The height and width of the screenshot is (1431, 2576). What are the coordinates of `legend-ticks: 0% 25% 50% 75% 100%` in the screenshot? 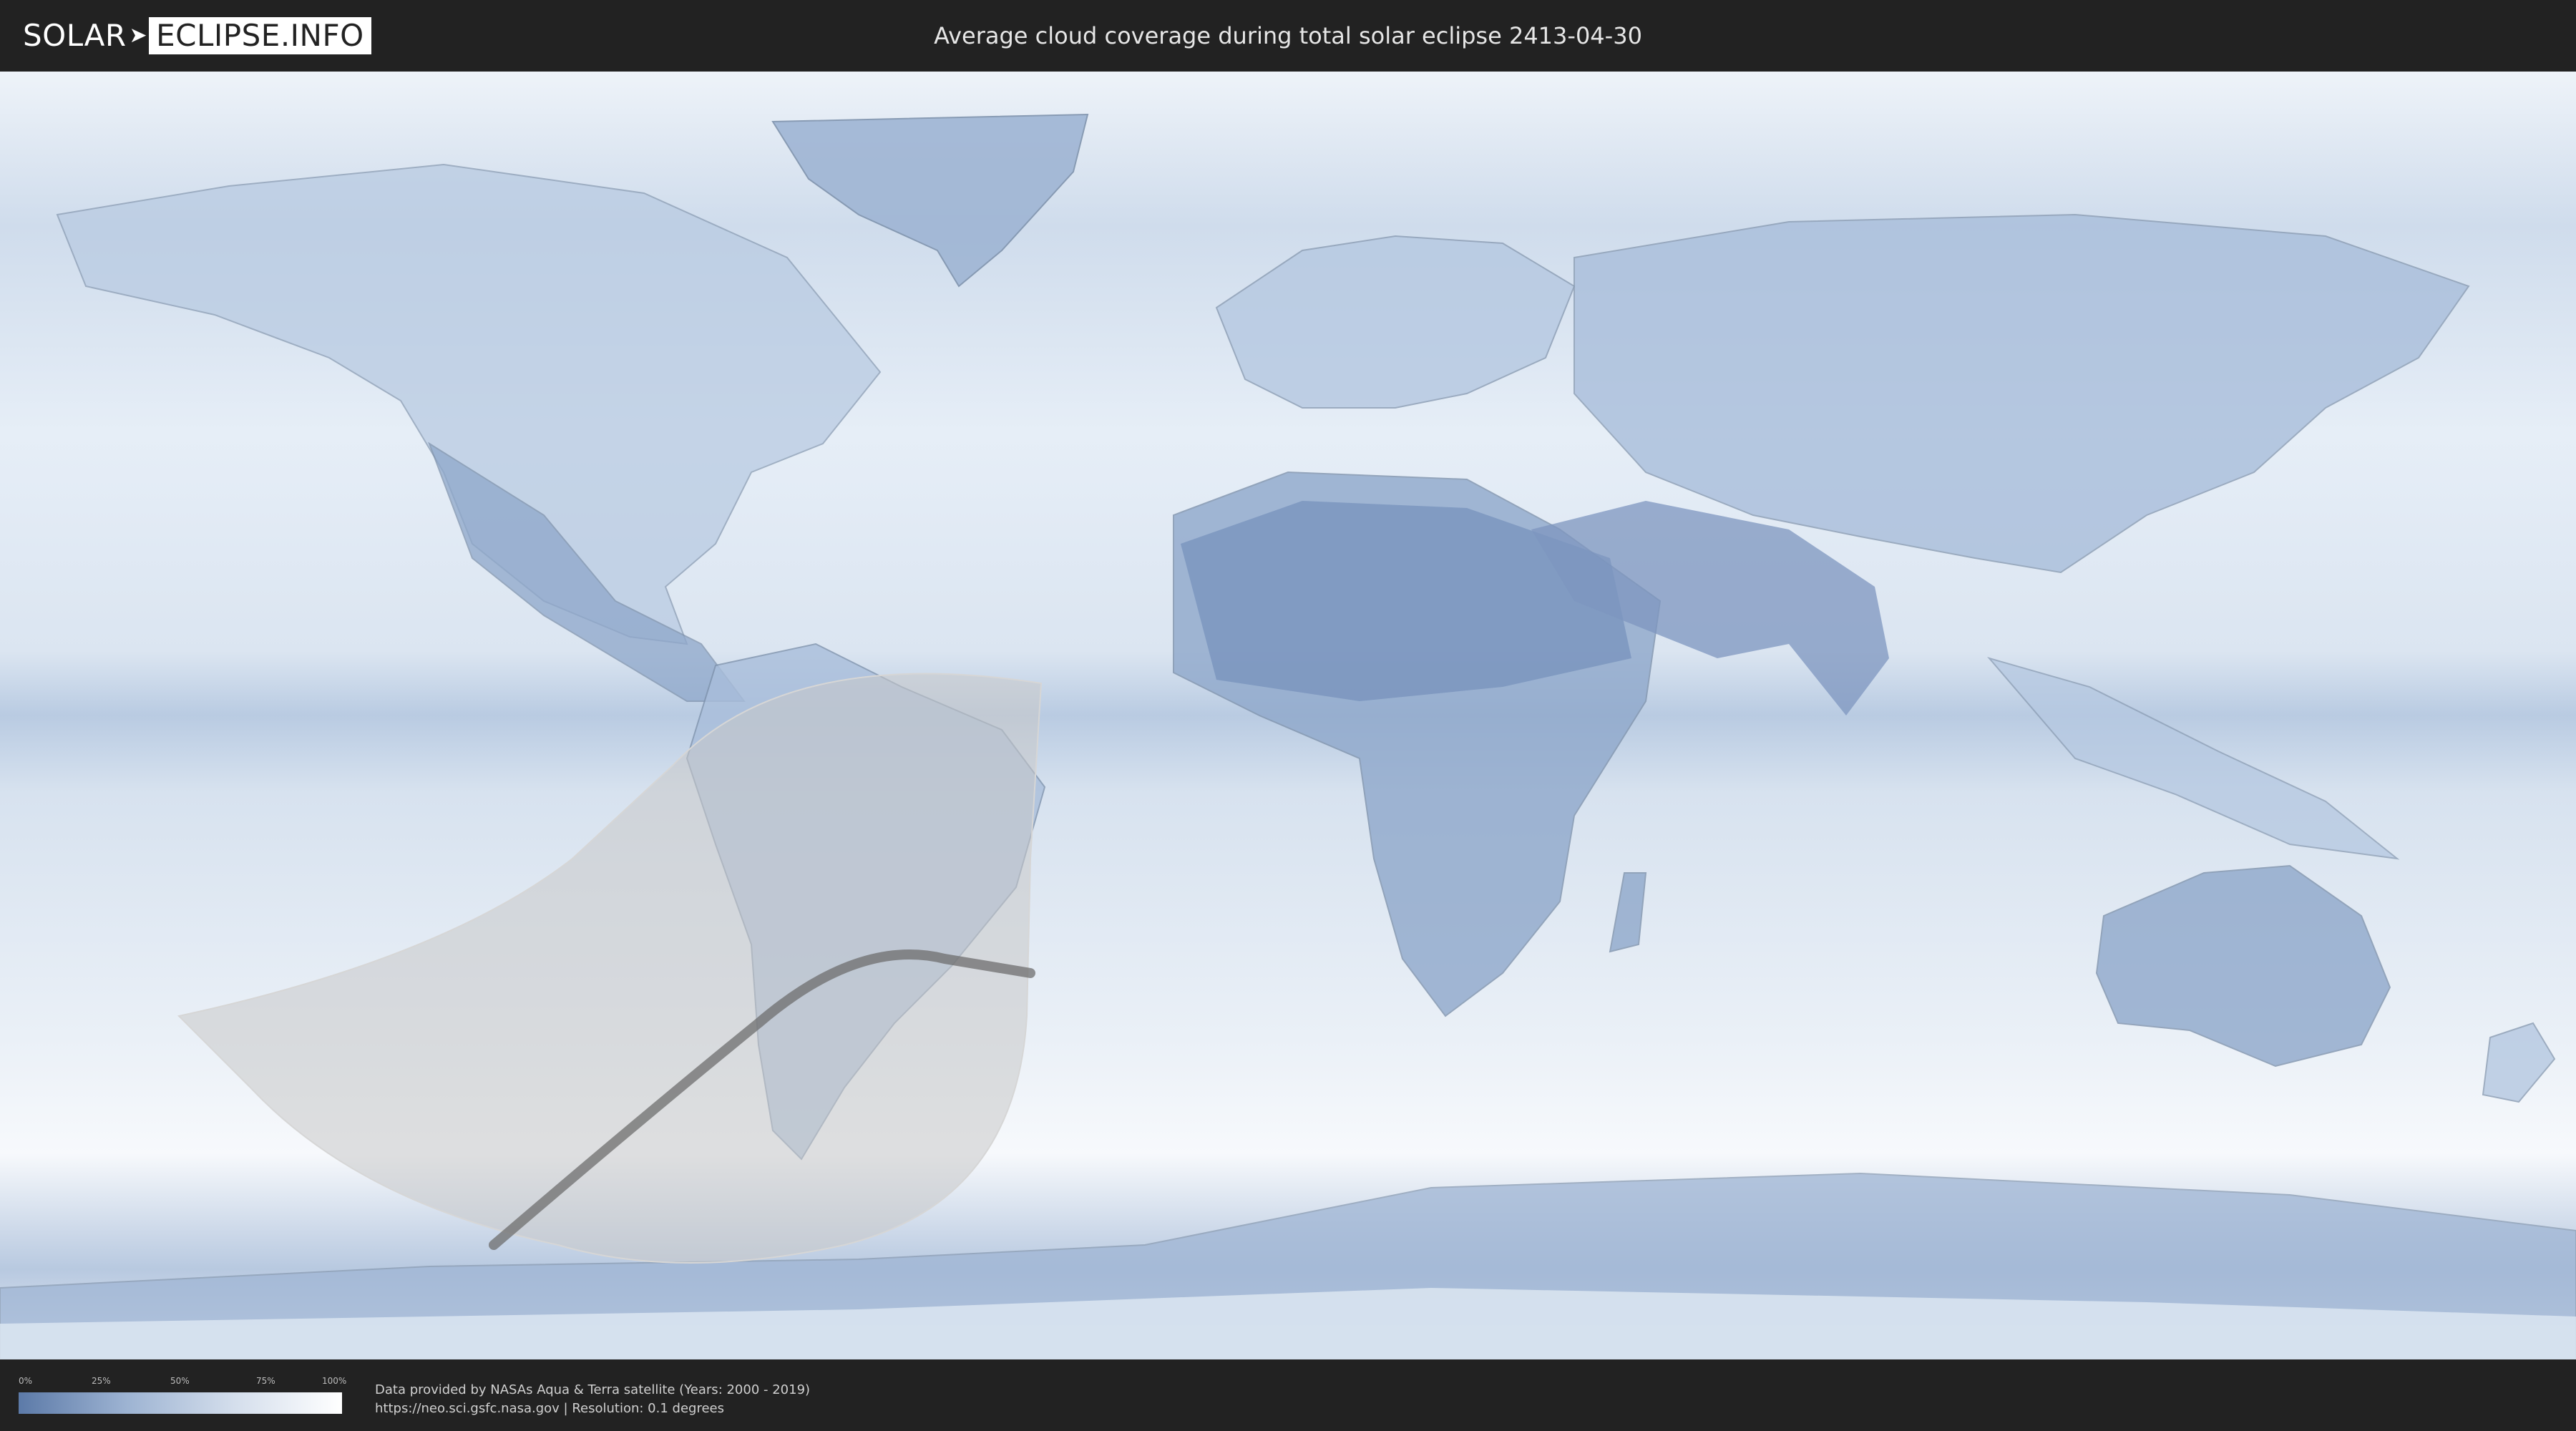 It's located at (182, 1383).